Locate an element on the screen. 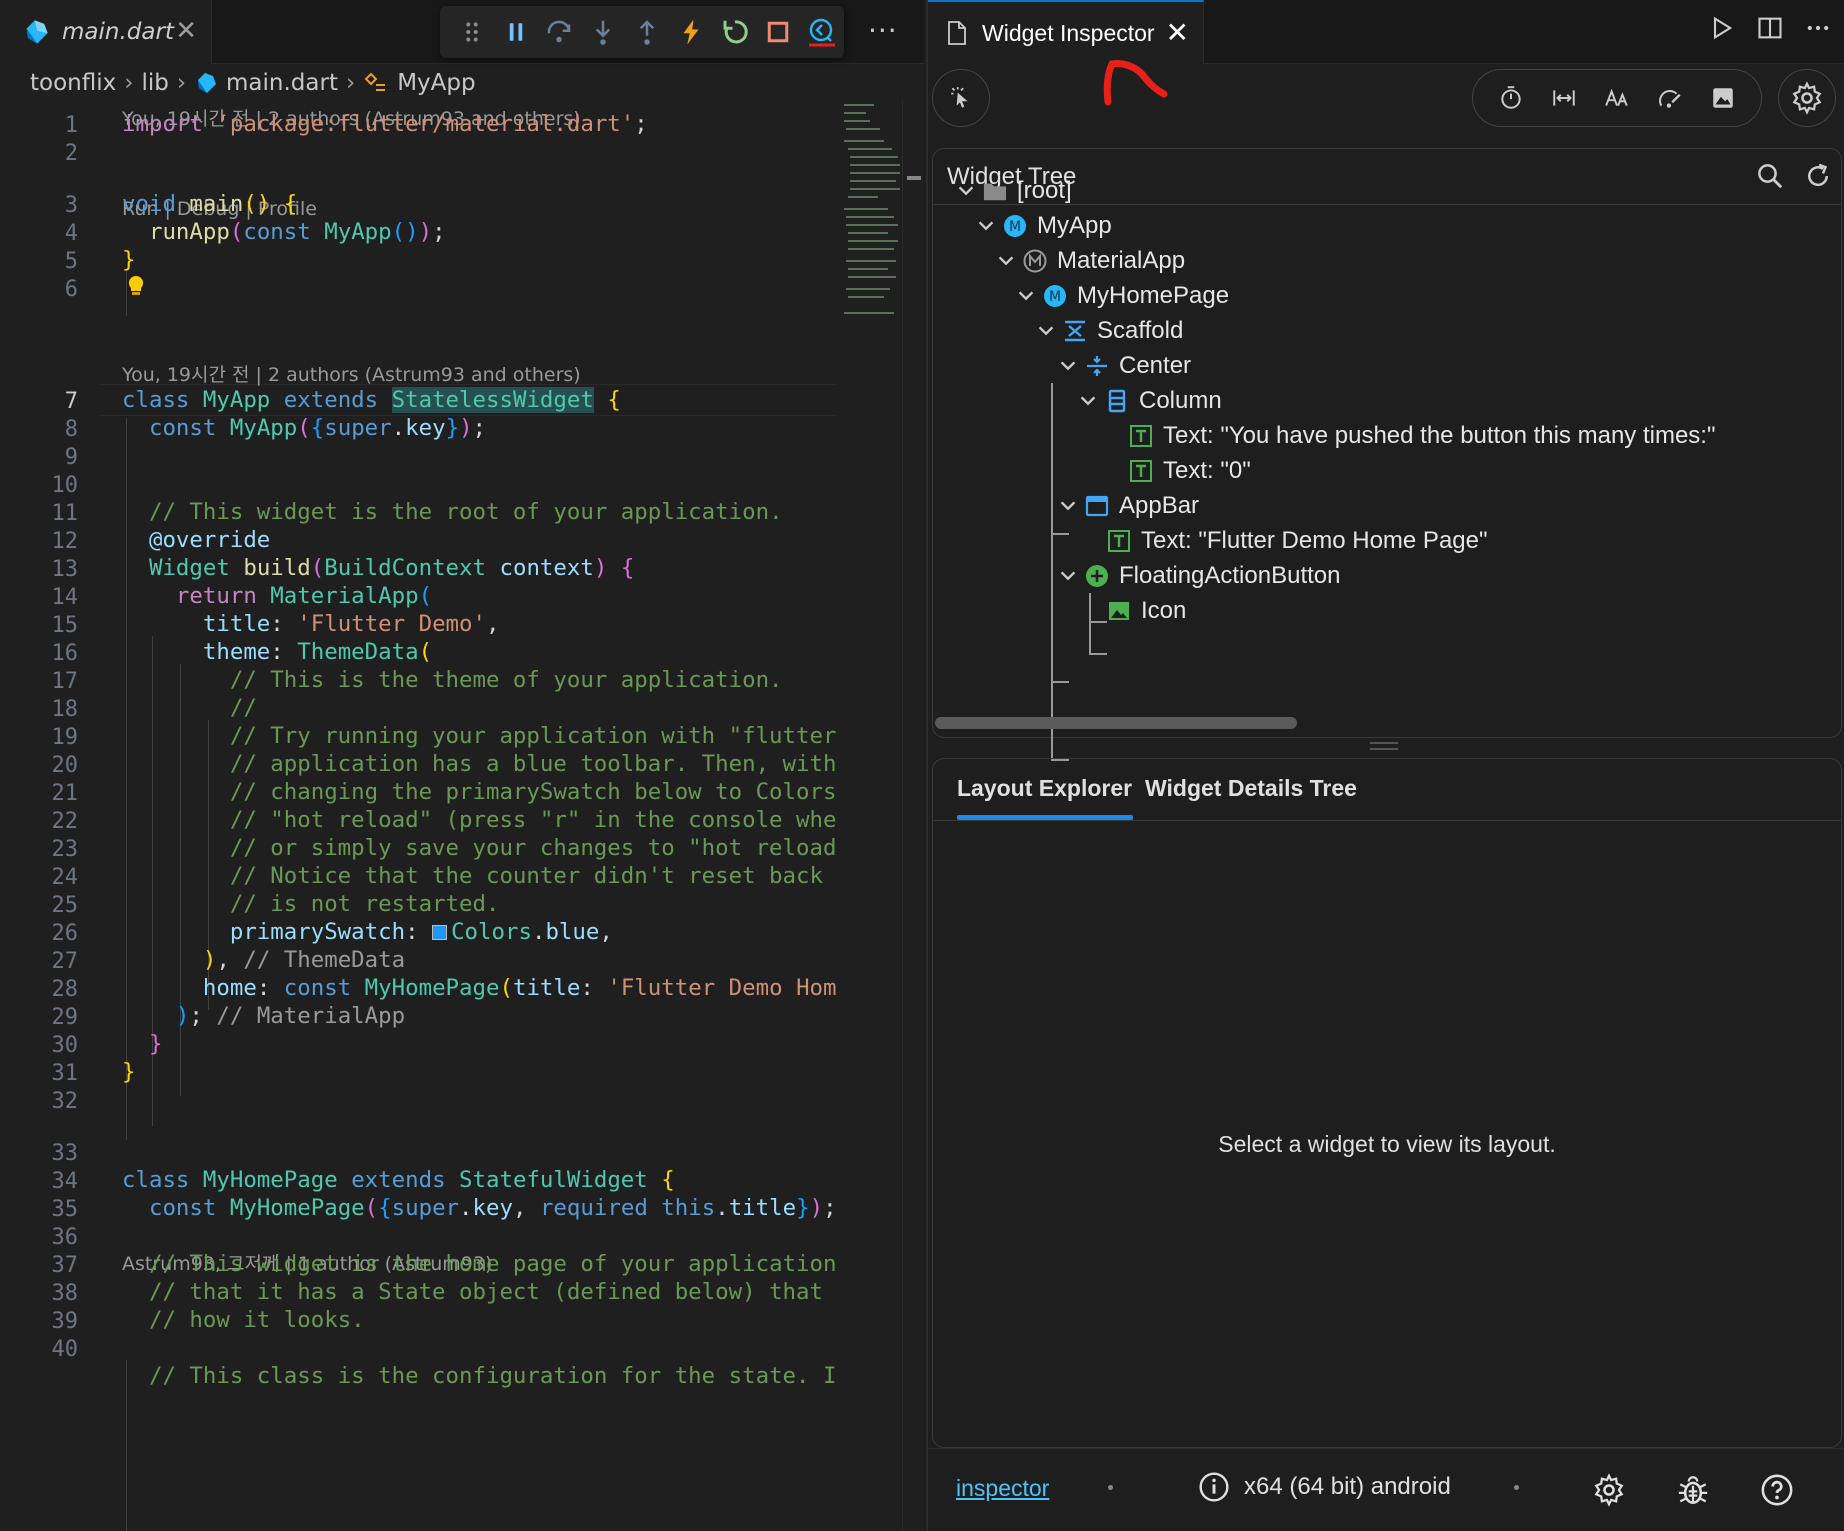 The height and width of the screenshot is (1531, 1844). tree-node-root: [root] is located at coordinates (1013, 191).